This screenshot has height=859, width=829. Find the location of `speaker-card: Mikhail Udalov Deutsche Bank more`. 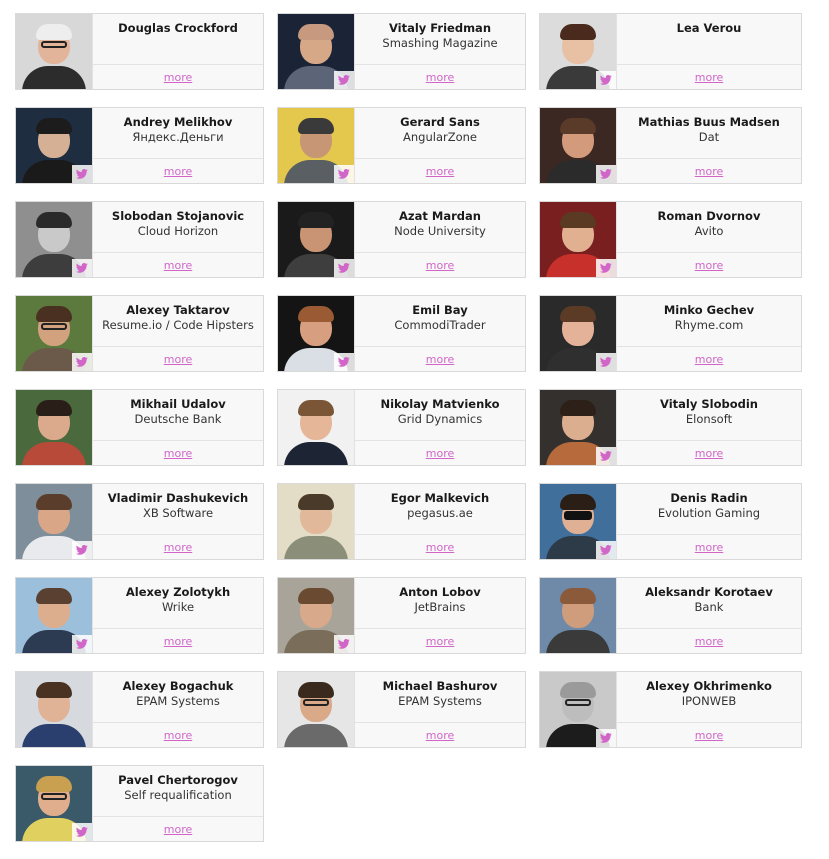

speaker-card: Mikhail Udalov Deutsche Bank more is located at coordinates (139, 427).